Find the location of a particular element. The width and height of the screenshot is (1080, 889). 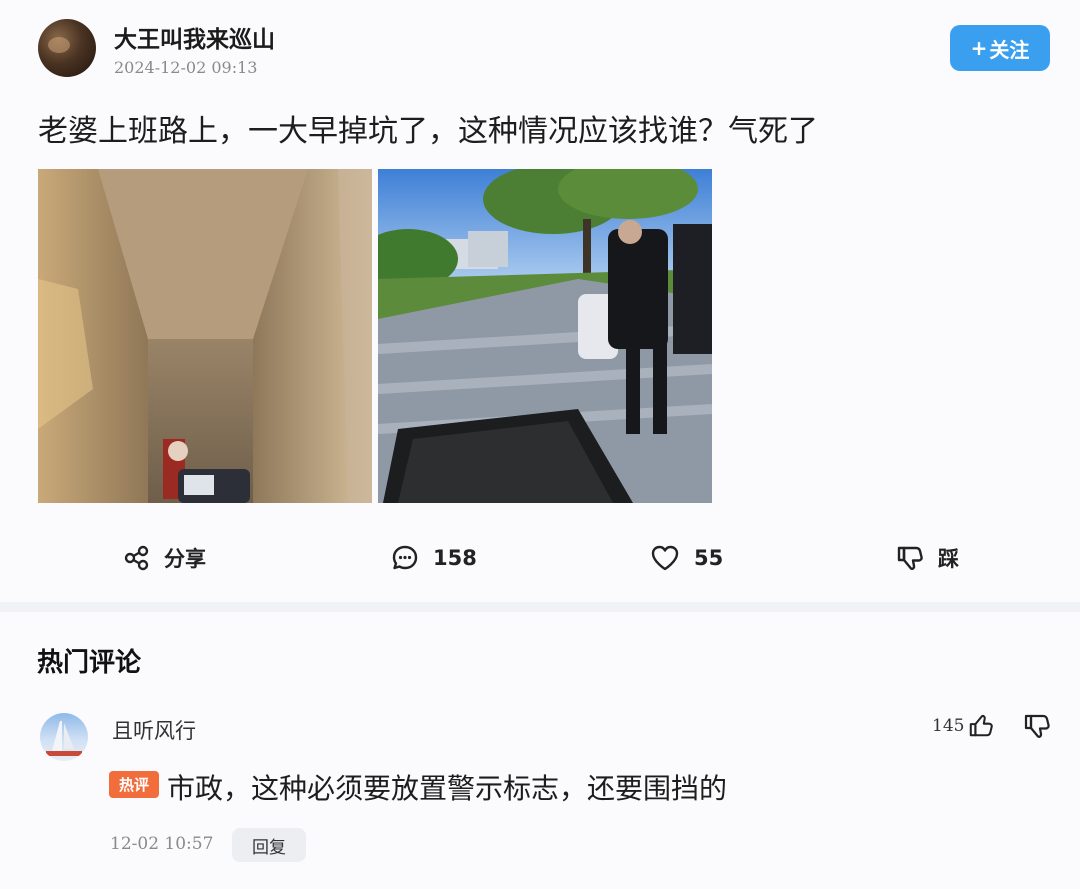

comment-dislike-button is located at coordinates (1037, 726).